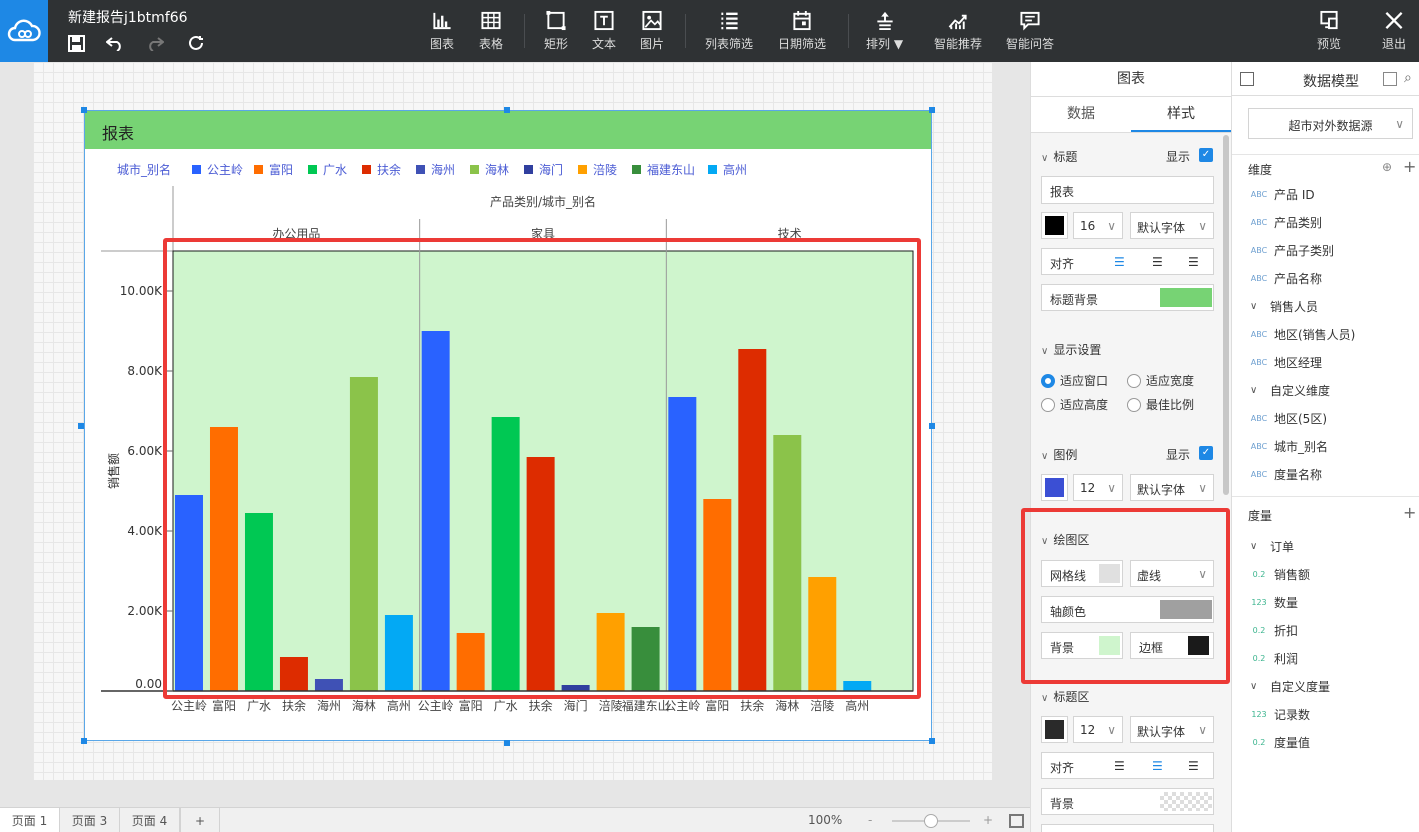 The height and width of the screenshot is (832, 1419). Describe the element at coordinates (1325, 250) in the screenshot. I see `field-item: ABC 产品子类别` at that location.